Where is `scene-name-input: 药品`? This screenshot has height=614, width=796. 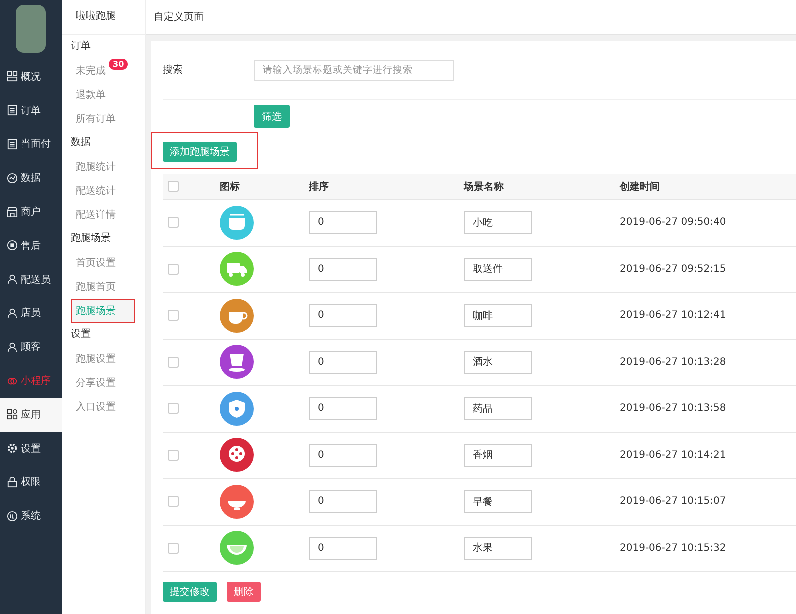 scene-name-input: 药品 is located at coordinates (498, 408).